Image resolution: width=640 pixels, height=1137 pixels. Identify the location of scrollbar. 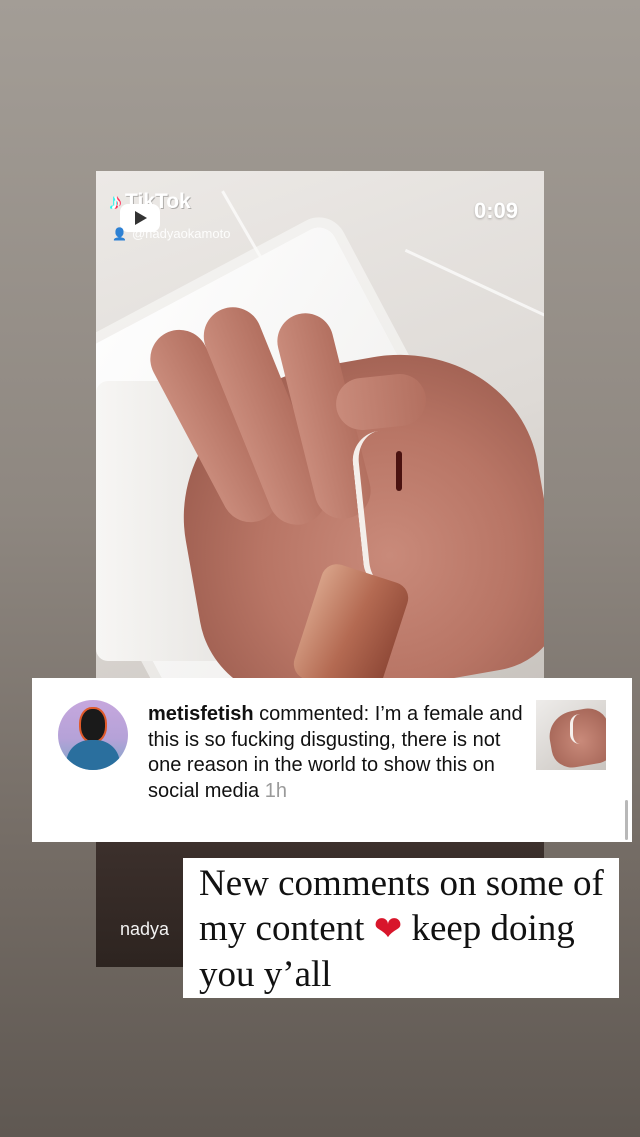
(626, 820).